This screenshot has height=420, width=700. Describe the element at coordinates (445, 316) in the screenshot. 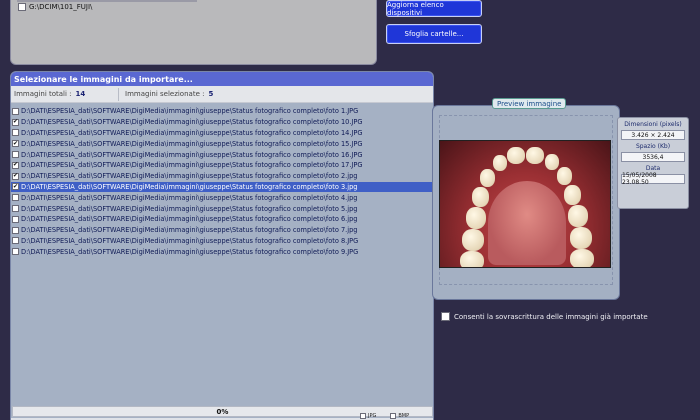

I see `overwrite-checkbox` at that location.